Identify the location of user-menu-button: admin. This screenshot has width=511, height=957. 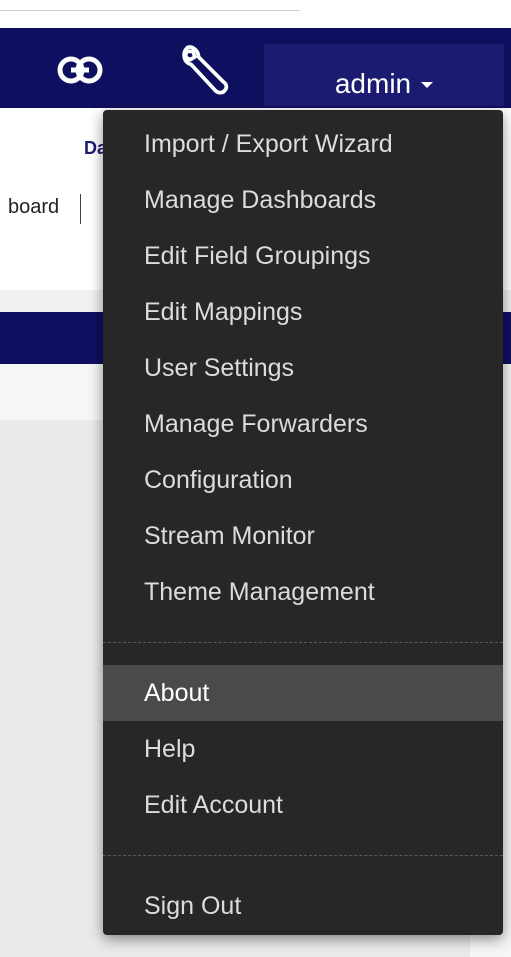
(384, 75).